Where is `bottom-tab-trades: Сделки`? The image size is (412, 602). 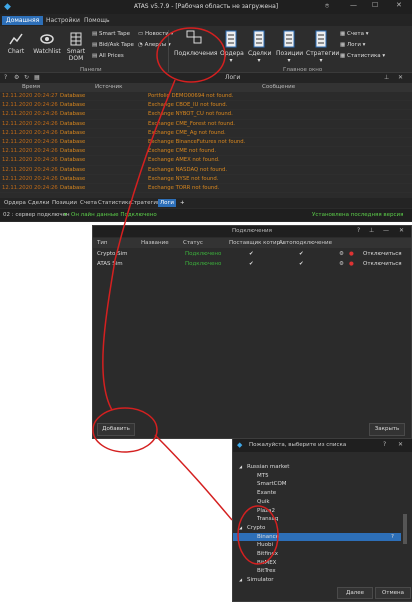 bottom-tab-trades: Сделки is located at coordinates (38, 203).